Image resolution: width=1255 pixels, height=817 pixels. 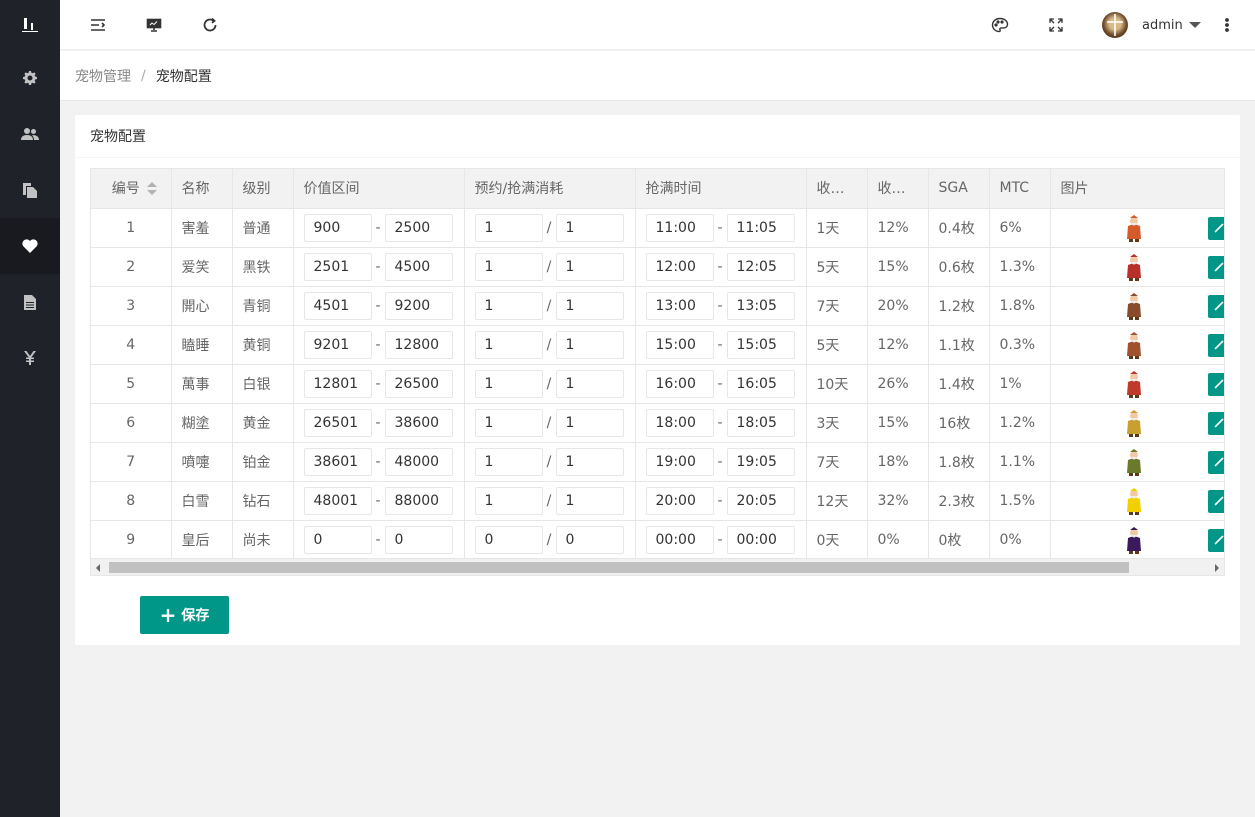 What do you see at coordinates (98, 25) in the screenshot?
I see `toggle-sidebar-button` at bounding box center [98, 25].